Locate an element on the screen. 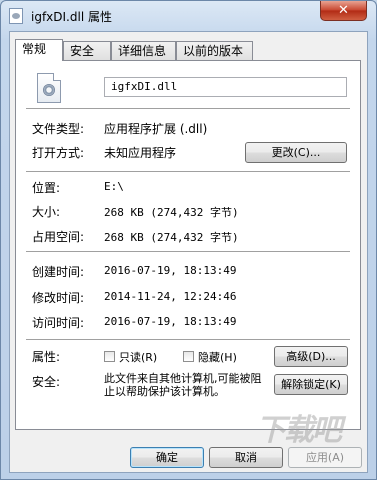 The height and width of the screenshot is (480, 377). location-label: 位置: is located at coordinates (46, 188).